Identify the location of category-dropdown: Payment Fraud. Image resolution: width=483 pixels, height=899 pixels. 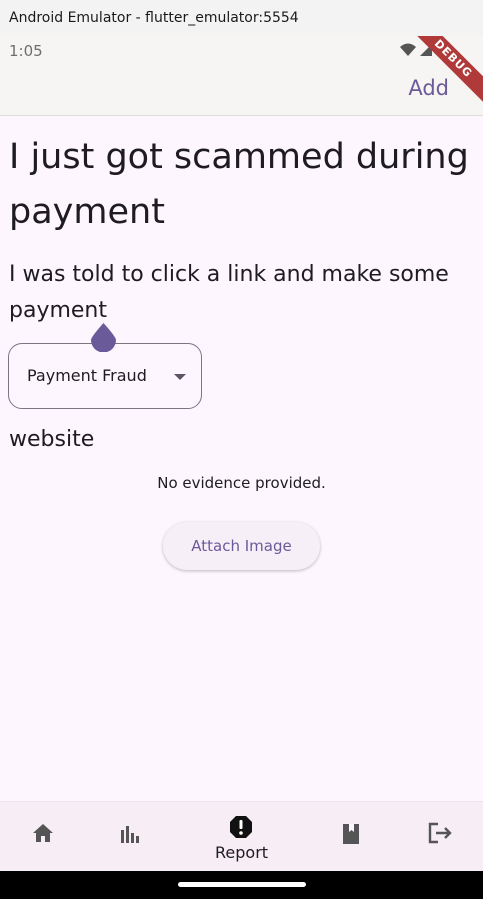
(105, 376).